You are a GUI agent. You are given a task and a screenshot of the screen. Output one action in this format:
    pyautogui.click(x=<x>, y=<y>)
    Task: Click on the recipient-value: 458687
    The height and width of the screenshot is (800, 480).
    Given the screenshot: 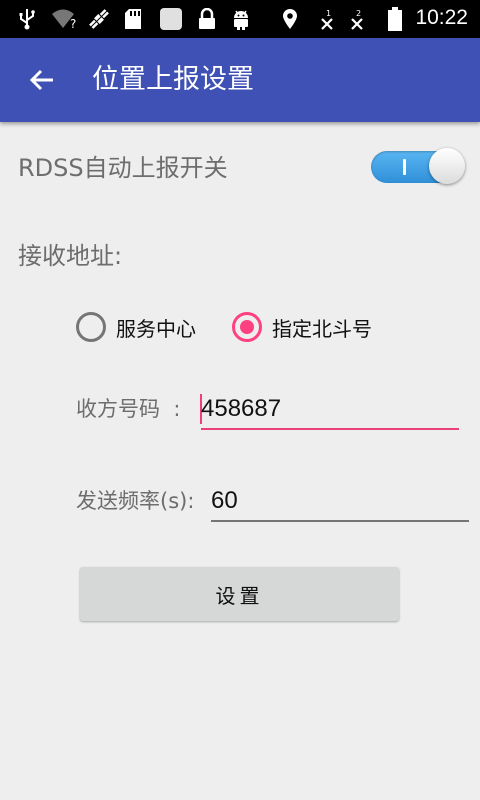 What is the action you would take?
    pyautogui.click(x=241, y=408)
    